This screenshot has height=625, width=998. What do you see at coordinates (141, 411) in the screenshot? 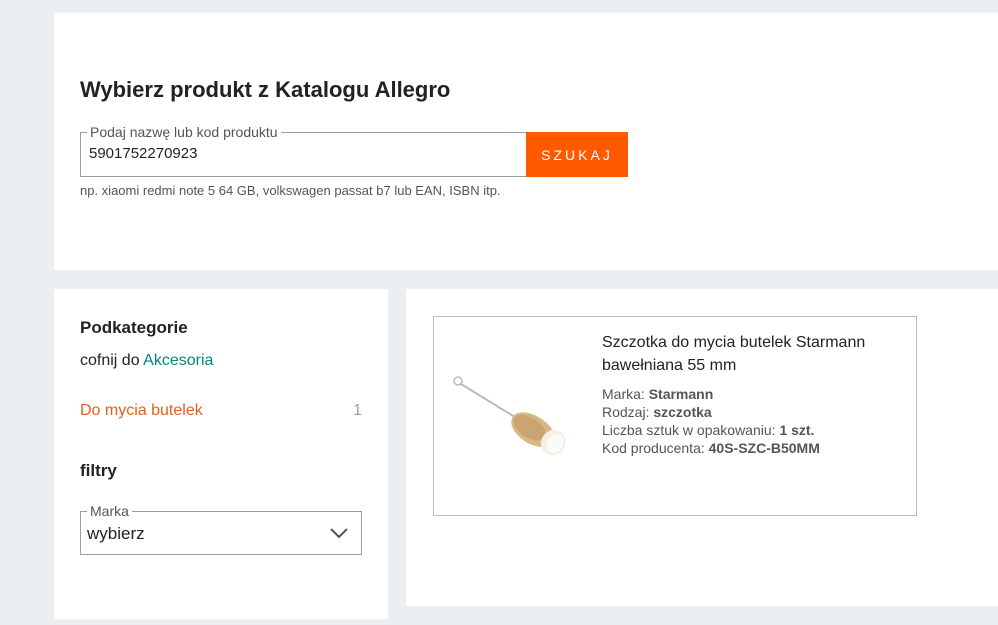
I see `subcategory-label: Do mycia butelek` at bounding box center [141, 411].